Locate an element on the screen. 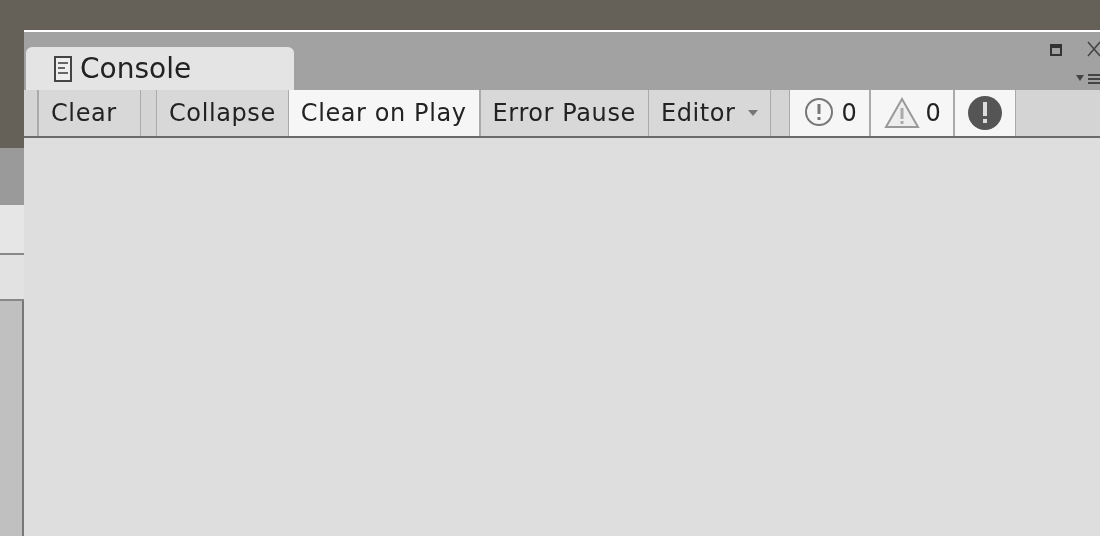  error-icon is located at coordinates (985, 113).